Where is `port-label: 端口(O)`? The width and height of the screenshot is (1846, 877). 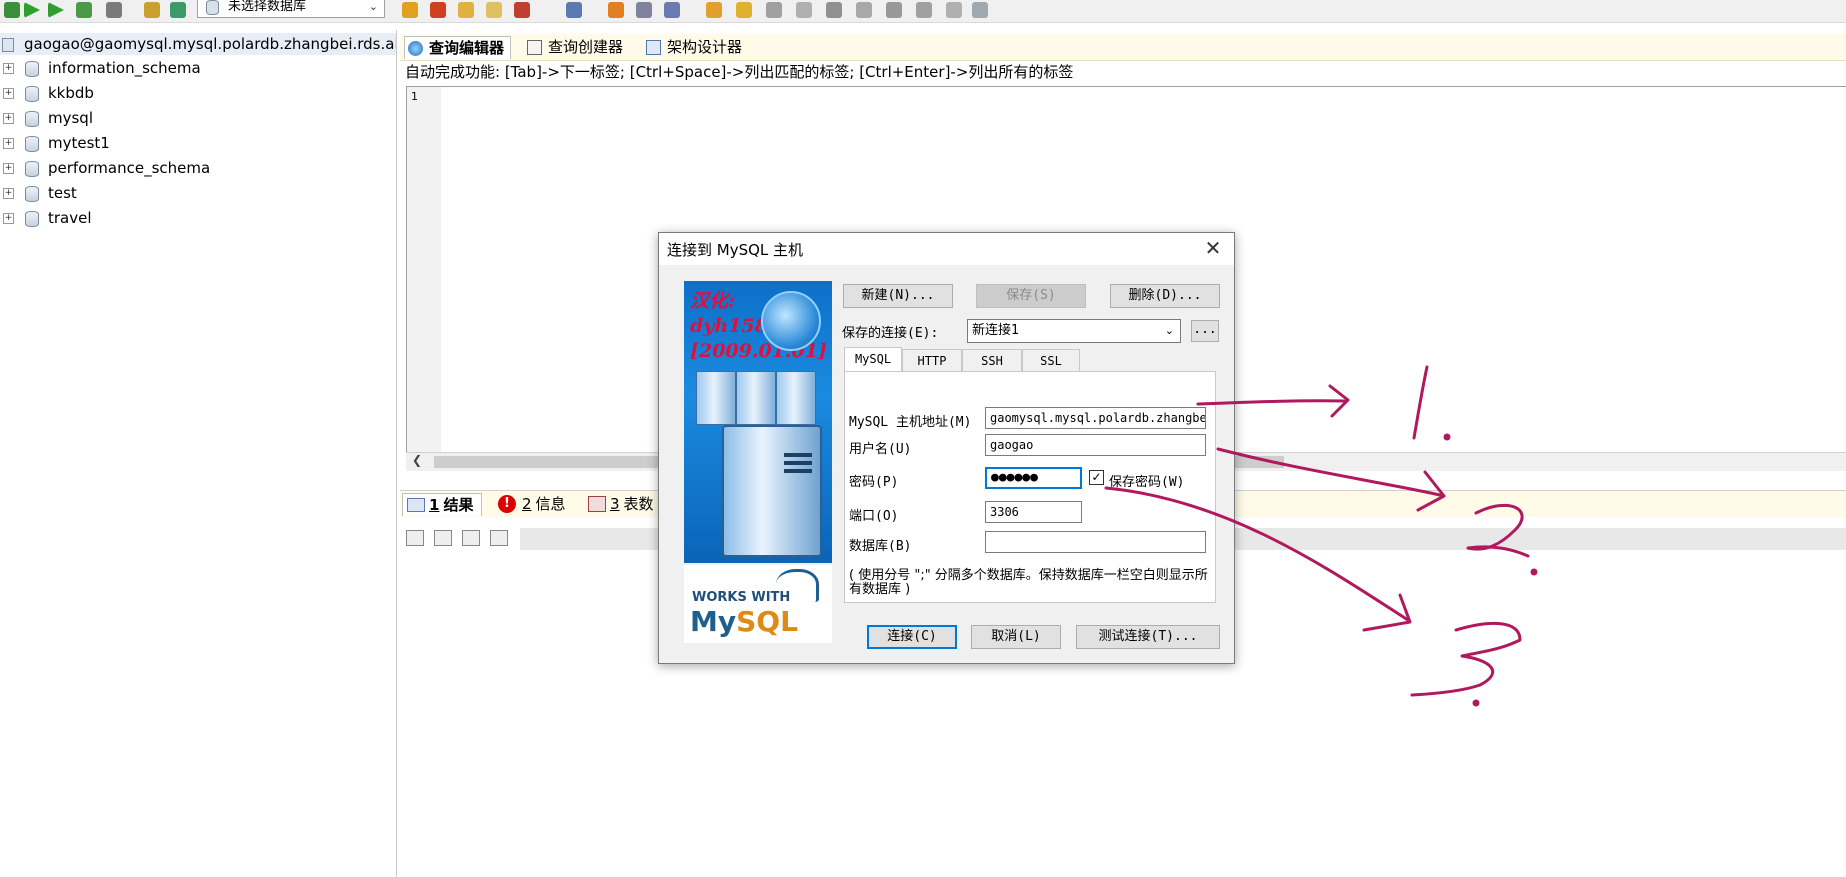
port-label: 端口(O) is located at coordinates (874, 516).